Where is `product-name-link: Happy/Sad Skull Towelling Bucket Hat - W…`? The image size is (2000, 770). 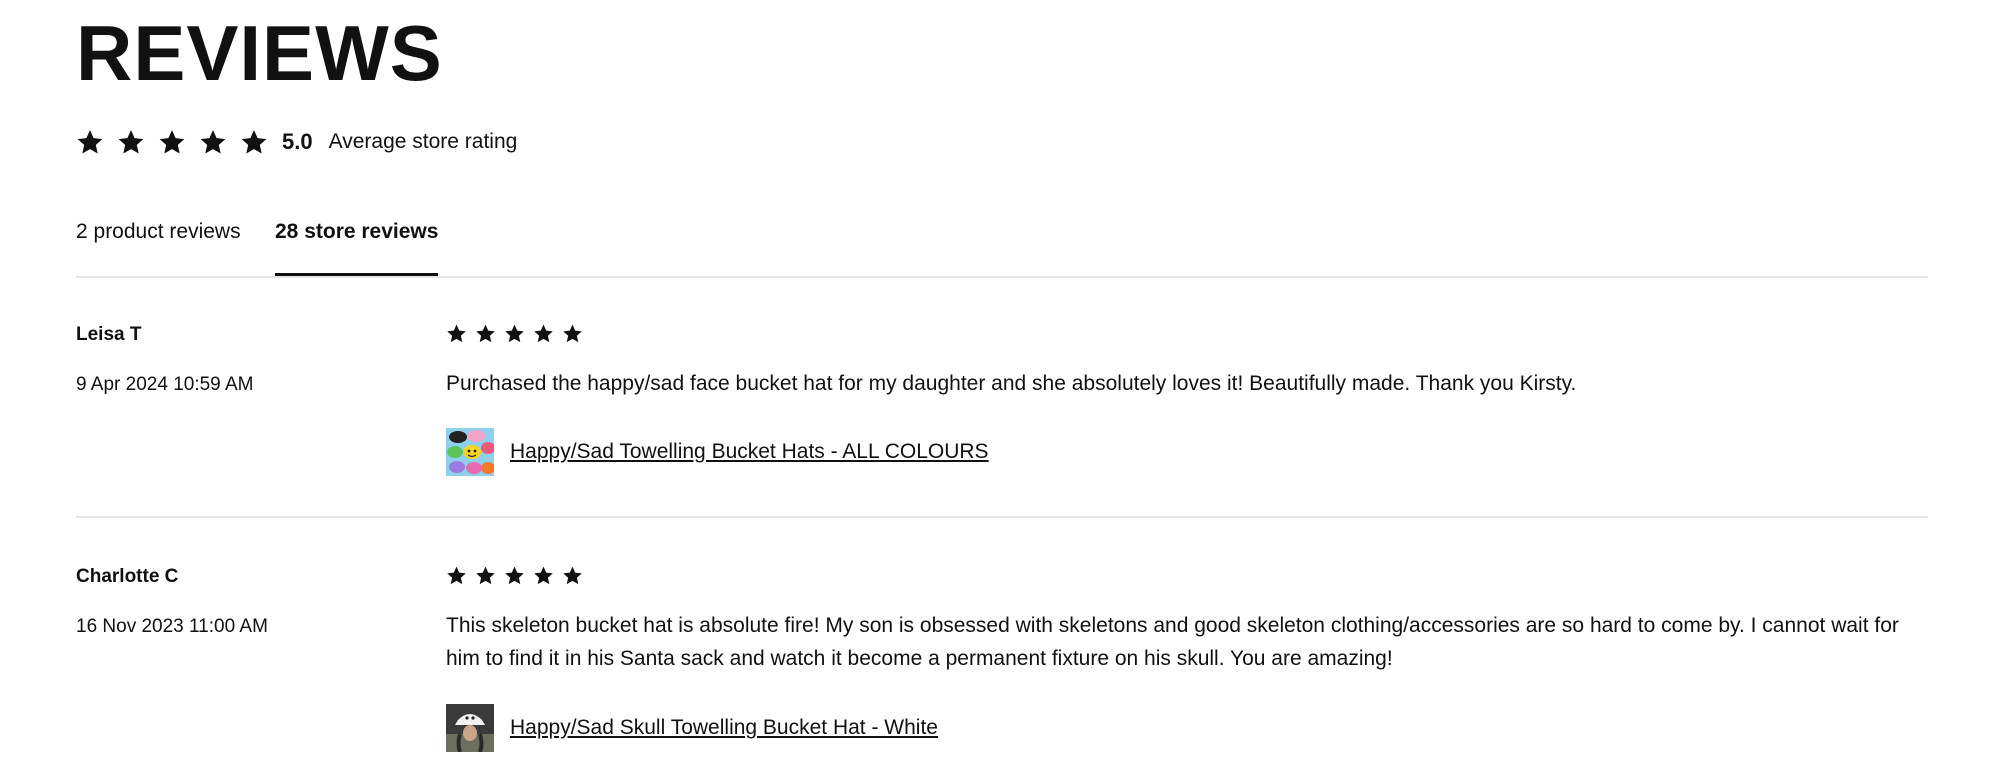 product-name-link: Happy/Sad Skull Towelling Bucket Hat - W… is located at coordinates (724, 728).